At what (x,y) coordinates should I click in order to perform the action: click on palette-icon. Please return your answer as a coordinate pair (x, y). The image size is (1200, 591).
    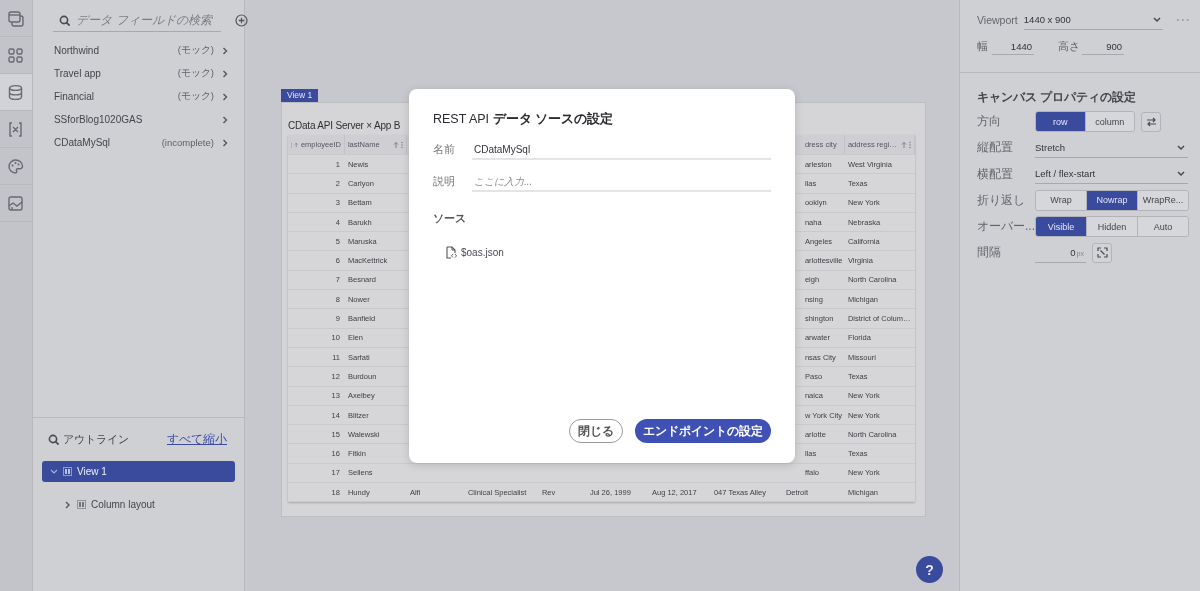
    Looking at the image, I should click on (16, 166).